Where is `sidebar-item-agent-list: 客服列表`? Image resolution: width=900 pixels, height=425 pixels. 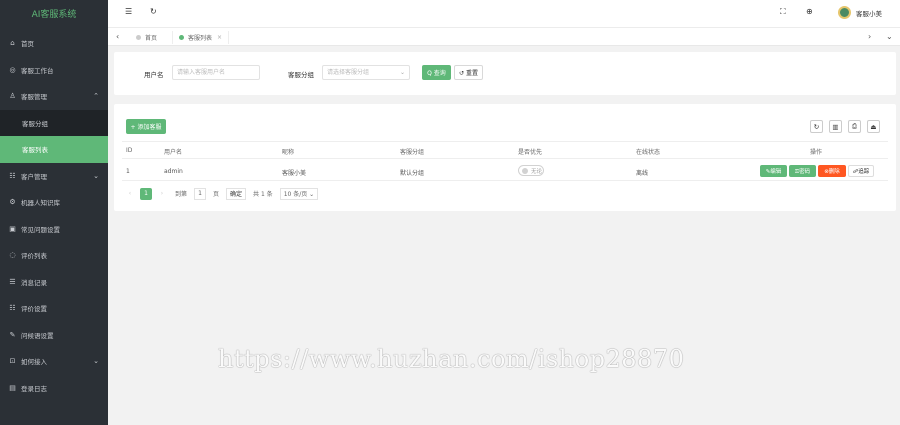
sidebar-item-agent-list: 客服列表 is located at coordinates (54, 149).